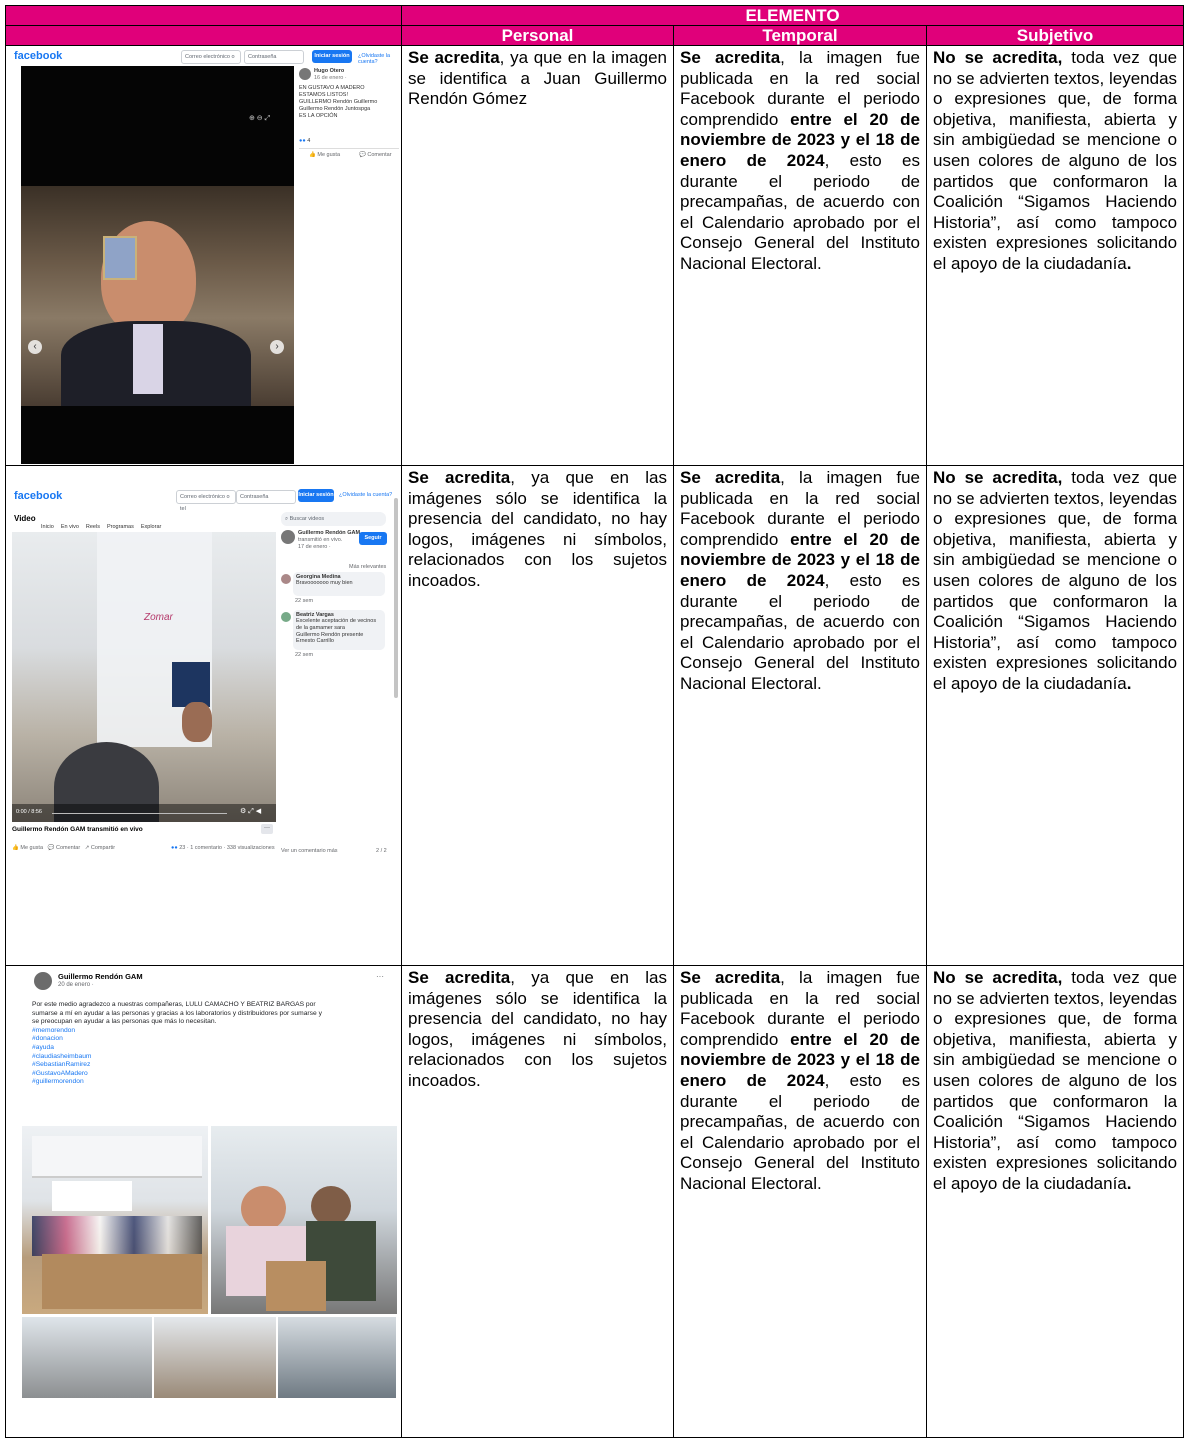  I want to click on search-input: ⌕ Buscar videos, so click(333, 519).